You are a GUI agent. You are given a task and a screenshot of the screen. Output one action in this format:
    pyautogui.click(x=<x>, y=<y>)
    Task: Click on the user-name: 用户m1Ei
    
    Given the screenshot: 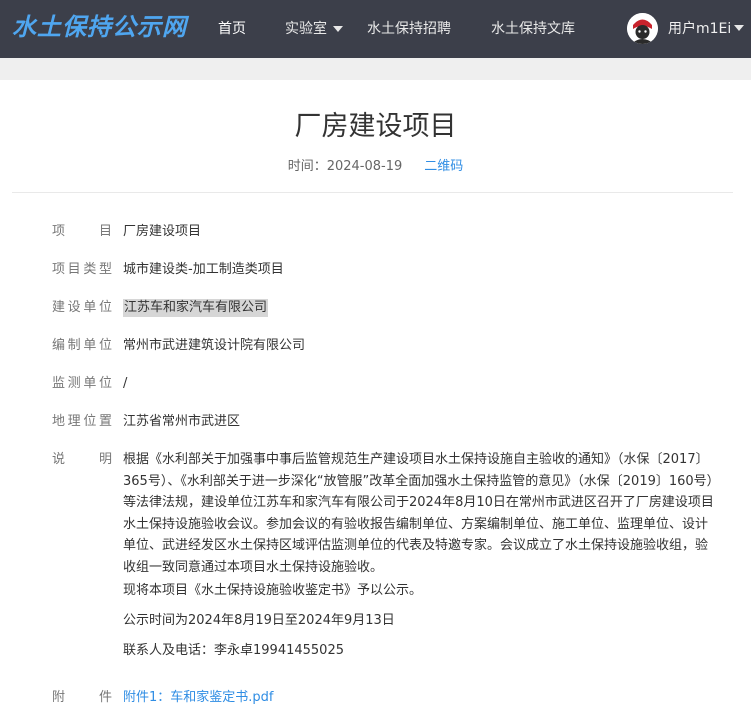 What is the action you would take?
    pyautogui.click(x=699, y=29)
    